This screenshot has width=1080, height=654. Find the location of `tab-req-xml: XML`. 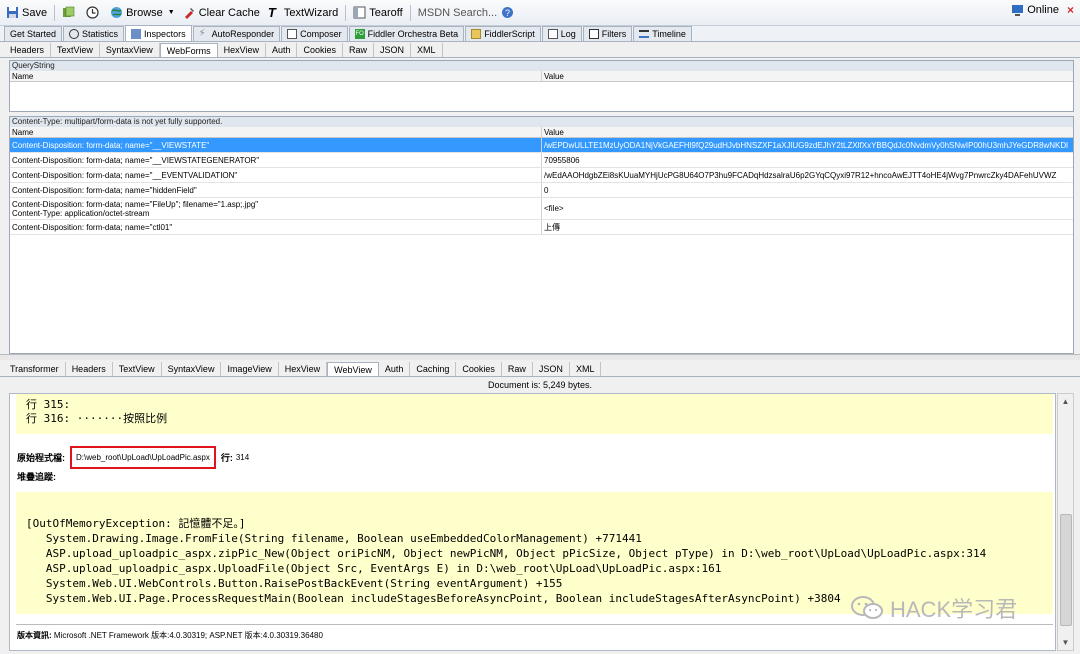

tab-req-xml: XML is located at coordinates (427, 50).